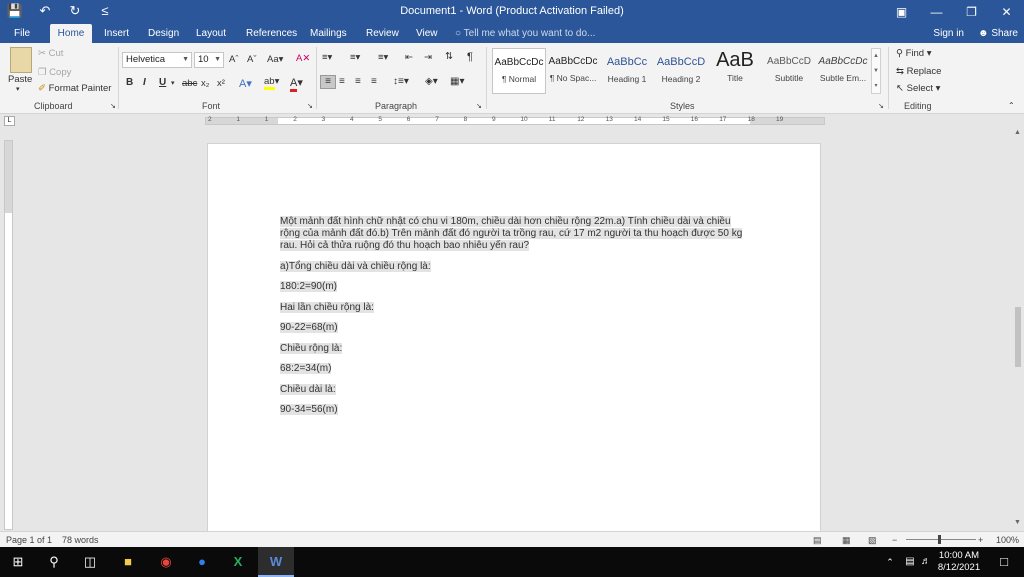  What do you see at coordinates (173, 83) in the screenshot?
I see `underline-dropdown-icon: ▾` at bounding box center [173, 83].